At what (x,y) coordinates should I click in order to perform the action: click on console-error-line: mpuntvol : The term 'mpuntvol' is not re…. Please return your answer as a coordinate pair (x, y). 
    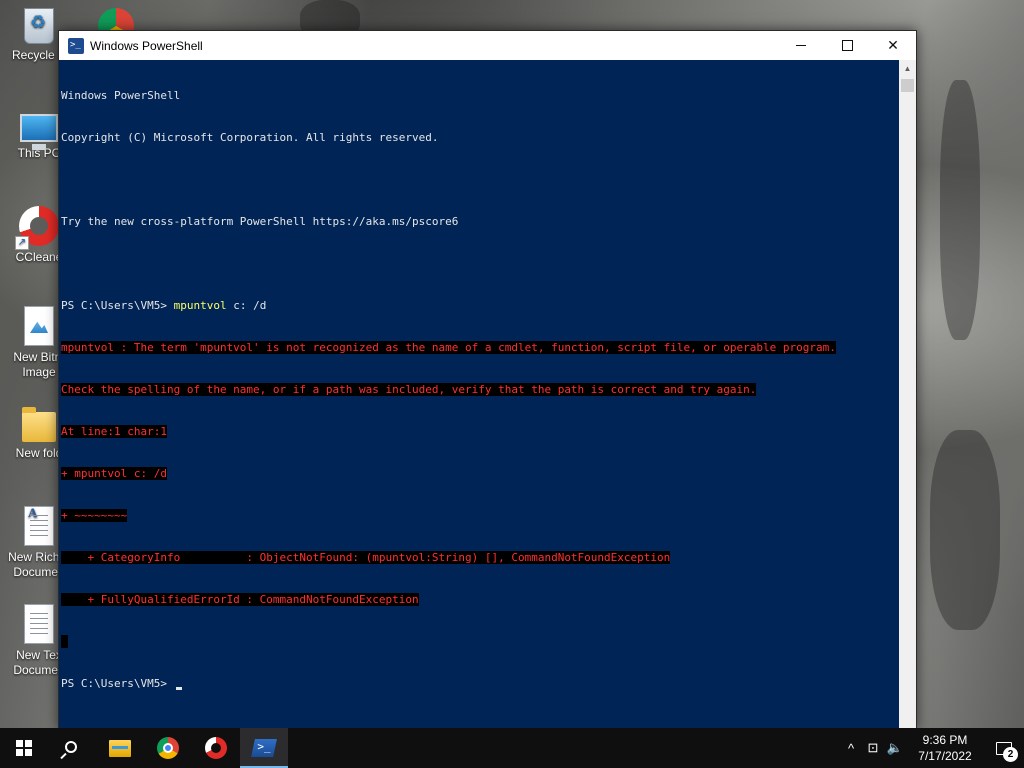
    Looking at the image, I should click on (480, 348).